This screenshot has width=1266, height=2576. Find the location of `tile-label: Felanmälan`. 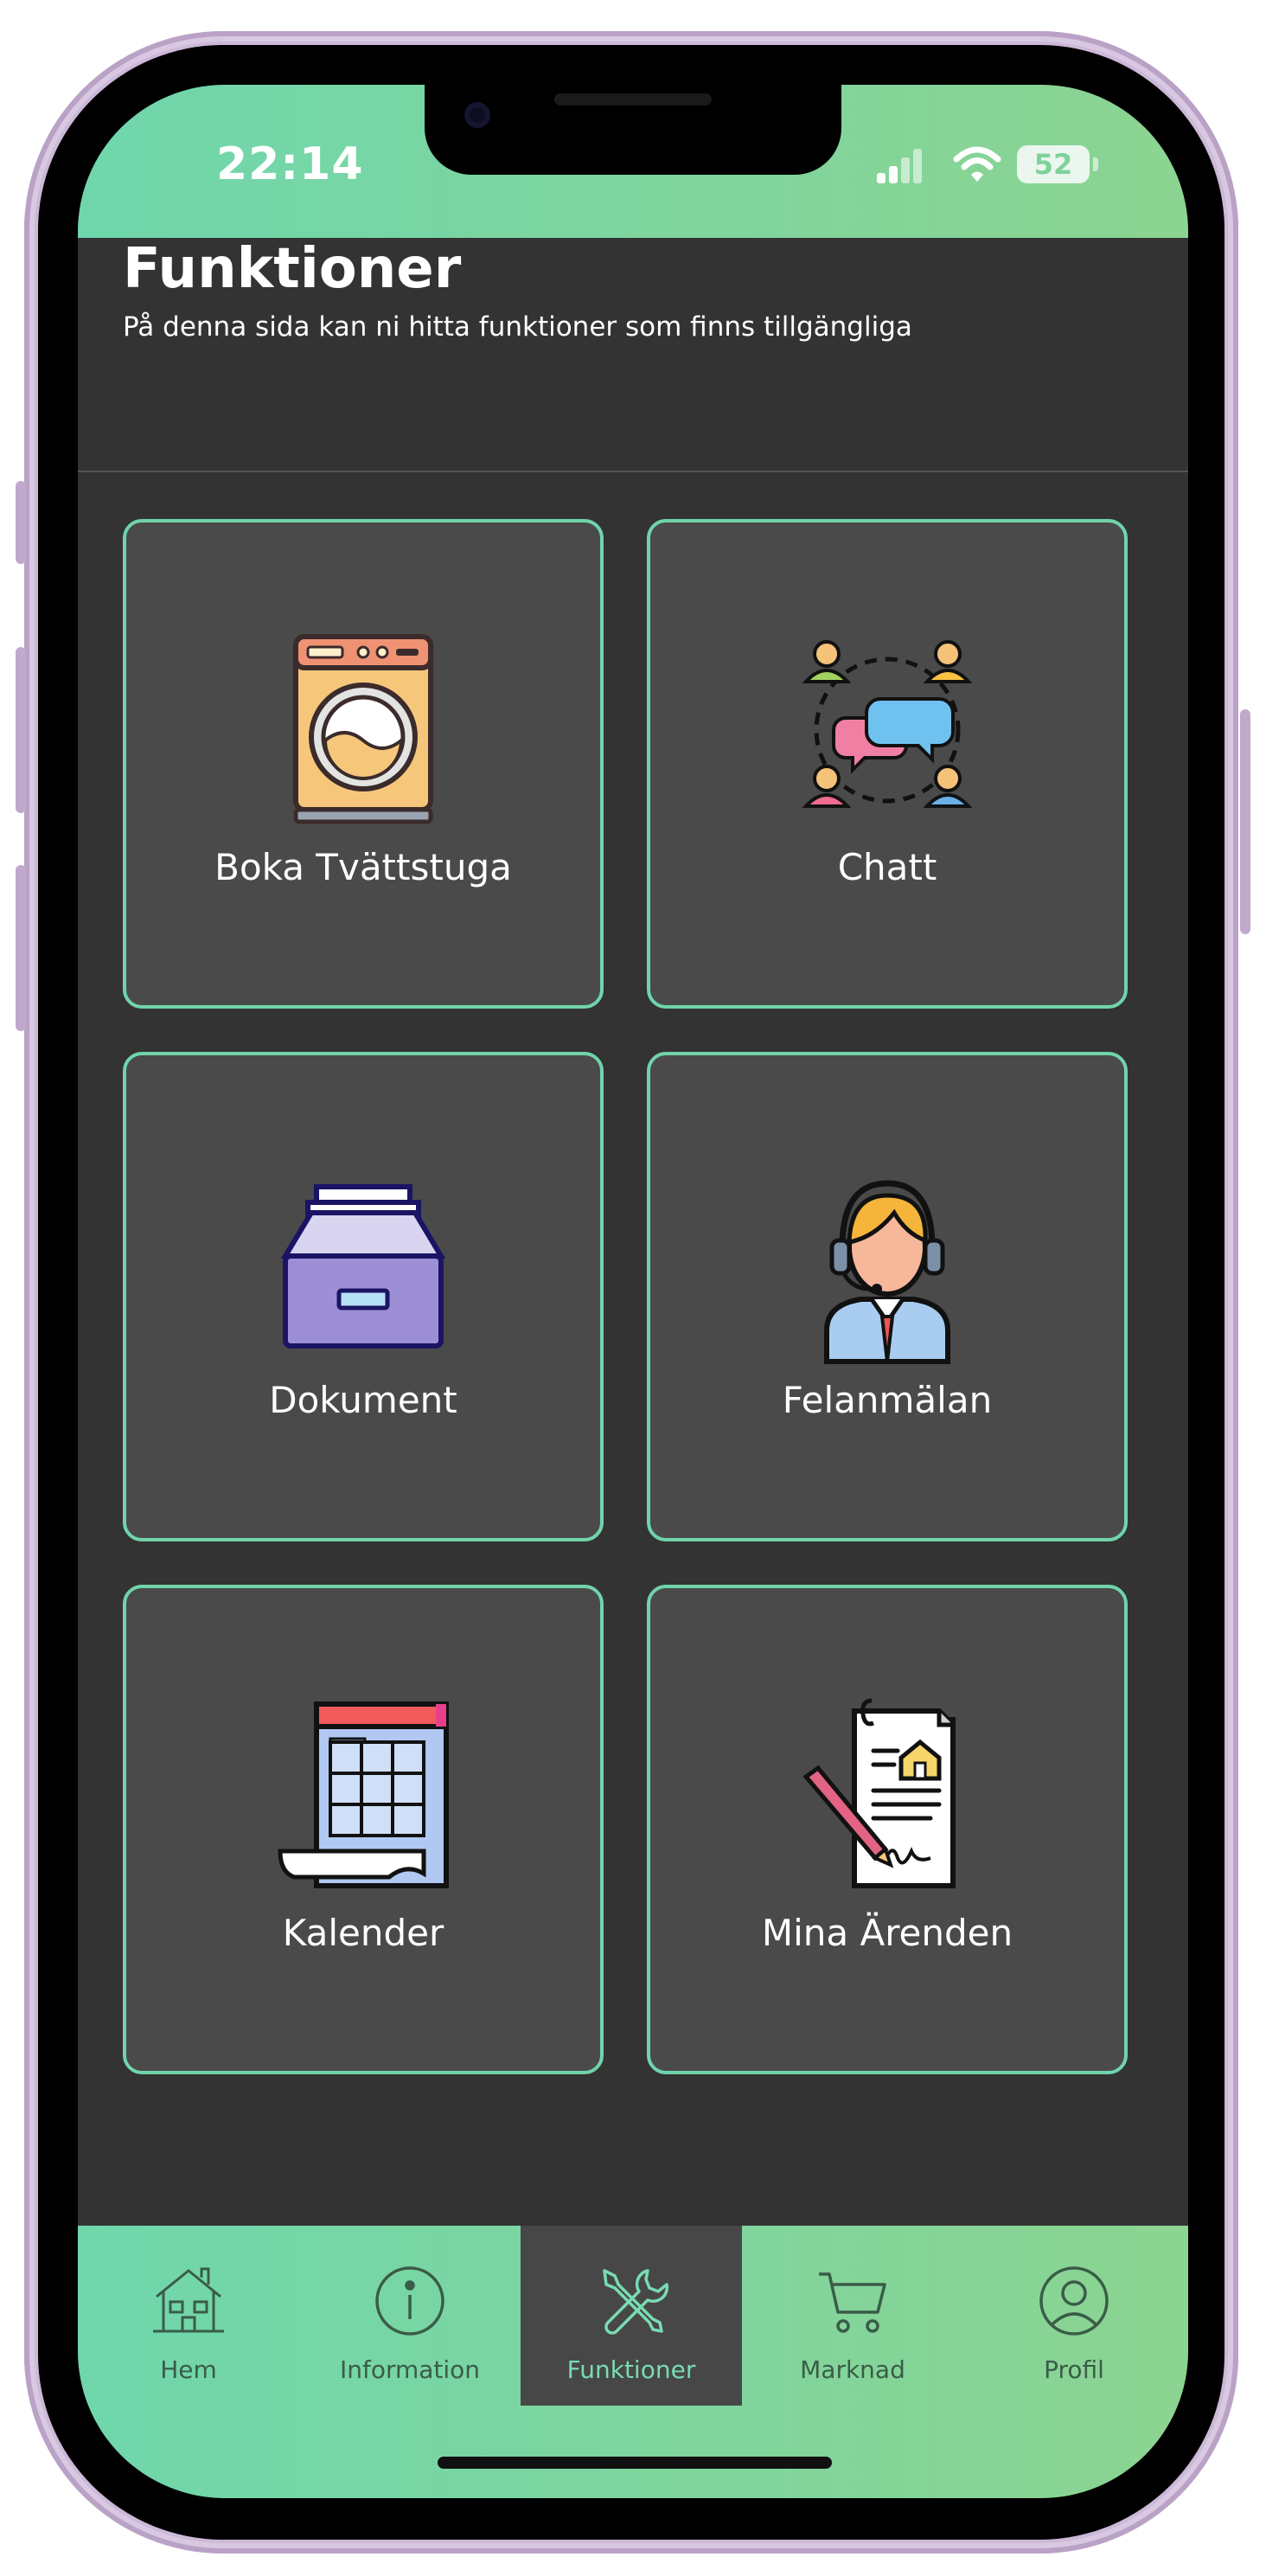

tile-label: Felanmälan is located at coordinates (887, 1400).